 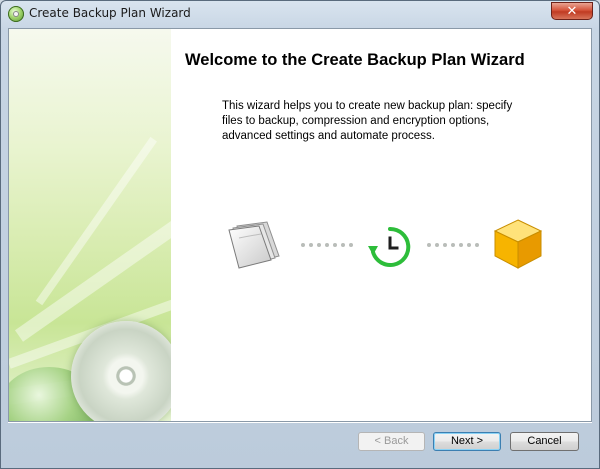 What do you see at coordinates (110, 13) in the screenshot?
I see `window-title: Create Backup Plan Wizard` at bounding box center [110, 13].